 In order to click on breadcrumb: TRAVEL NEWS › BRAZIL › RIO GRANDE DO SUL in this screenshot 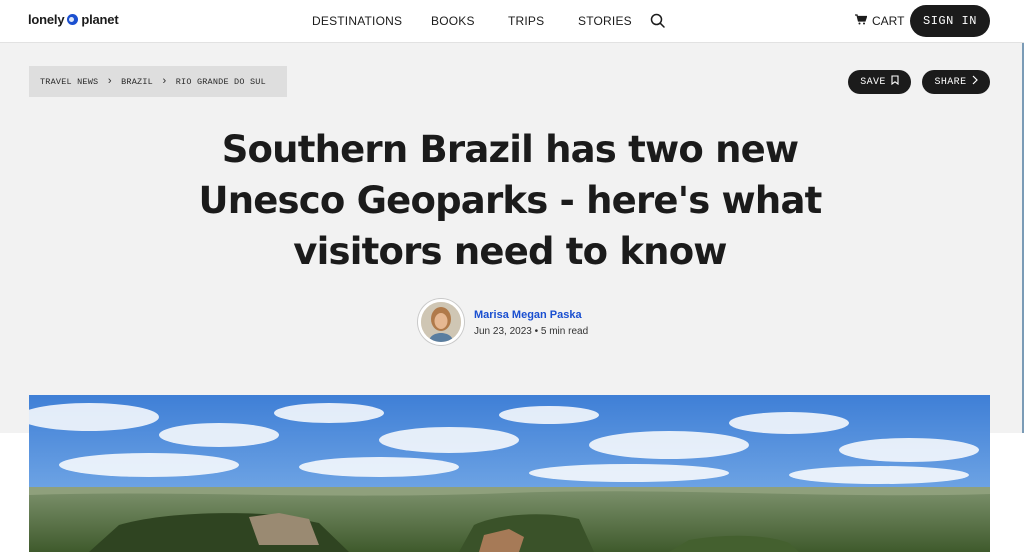, I will do `click(158, 81)`.